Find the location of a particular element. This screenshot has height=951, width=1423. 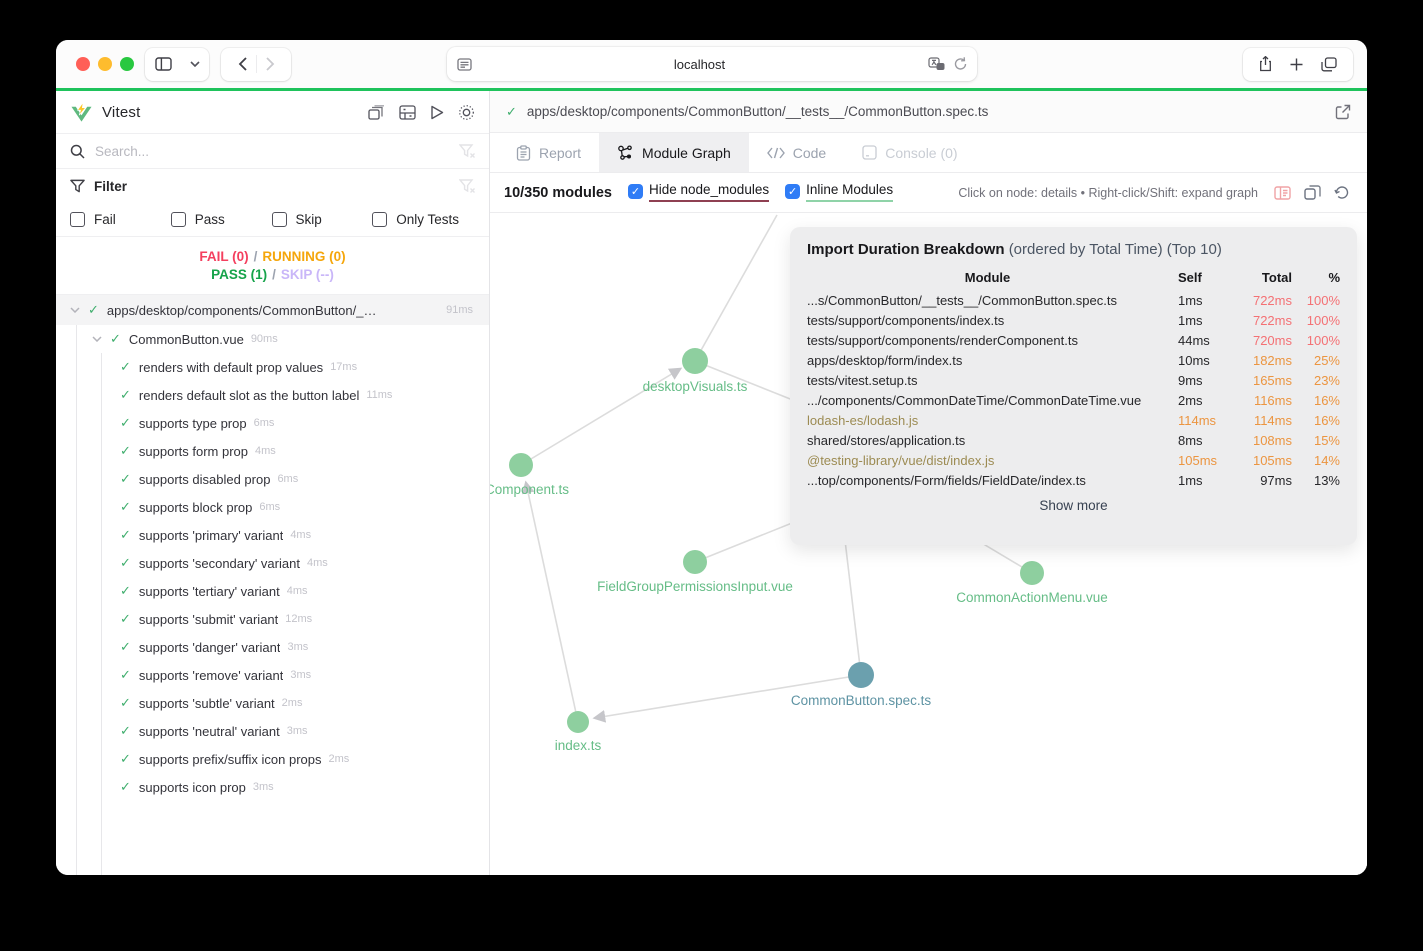

run-stats: FAIL (0) / RUNNING (0) PASS (1) / SKIP (--) is located at coordinates (272, 266).